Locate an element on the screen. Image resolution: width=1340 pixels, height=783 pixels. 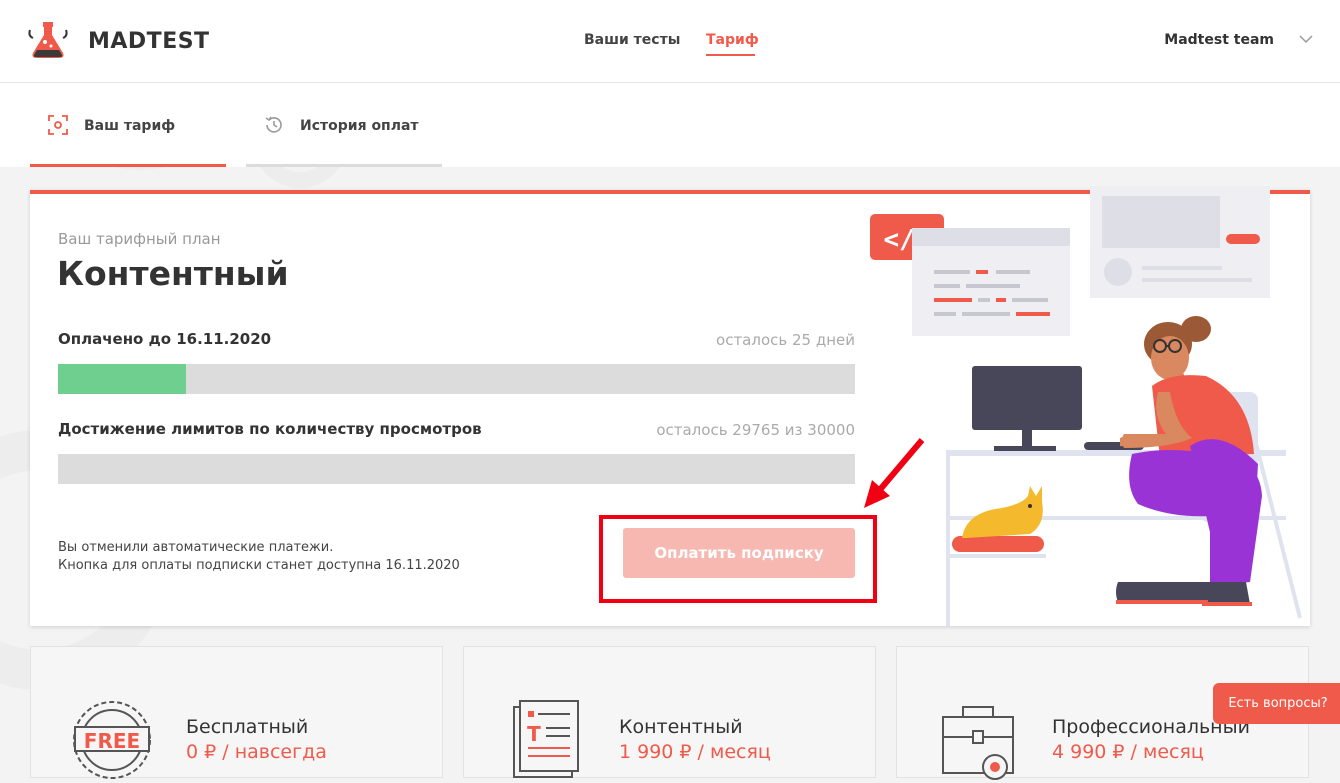
autopay-note-line1: Вы отменили автоматические платежи. is located at coordinates (196, 547).